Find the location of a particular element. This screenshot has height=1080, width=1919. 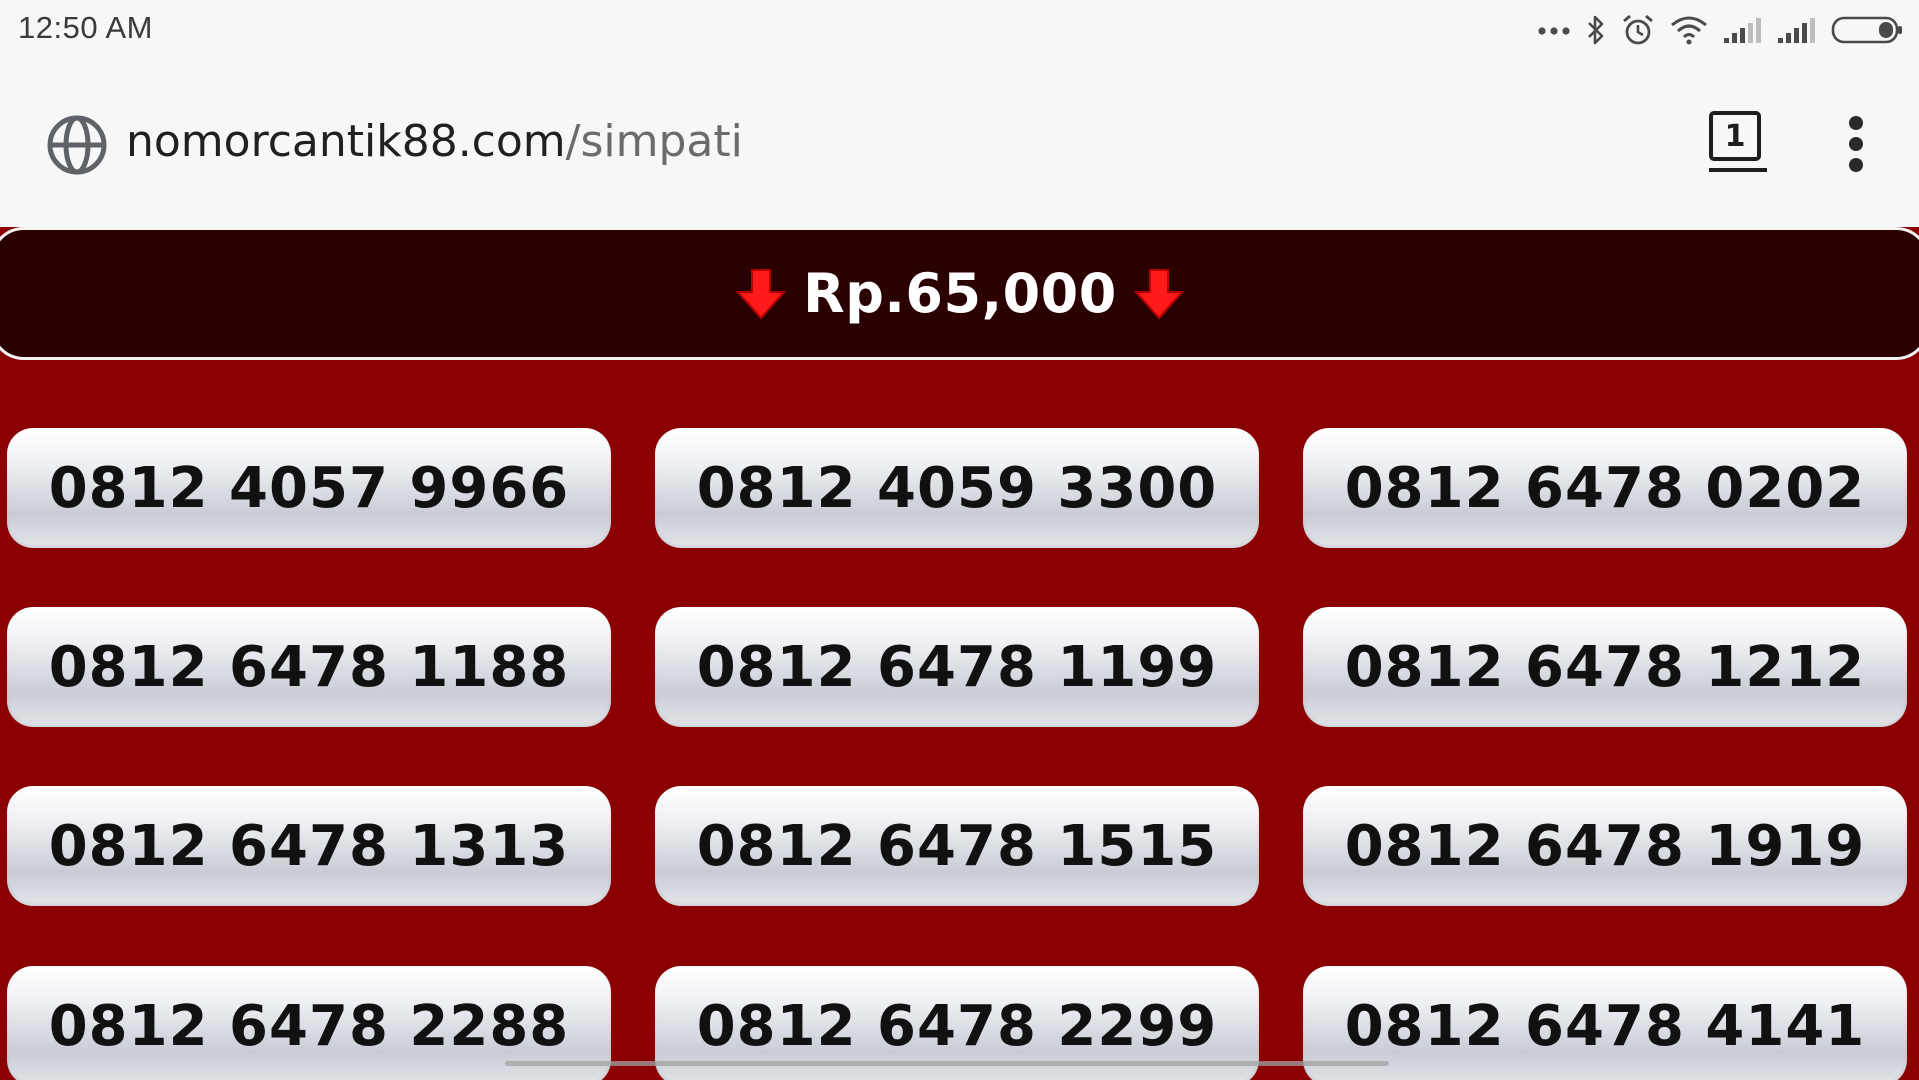

bluetooth-icon is located at coordinates (1596, 30).